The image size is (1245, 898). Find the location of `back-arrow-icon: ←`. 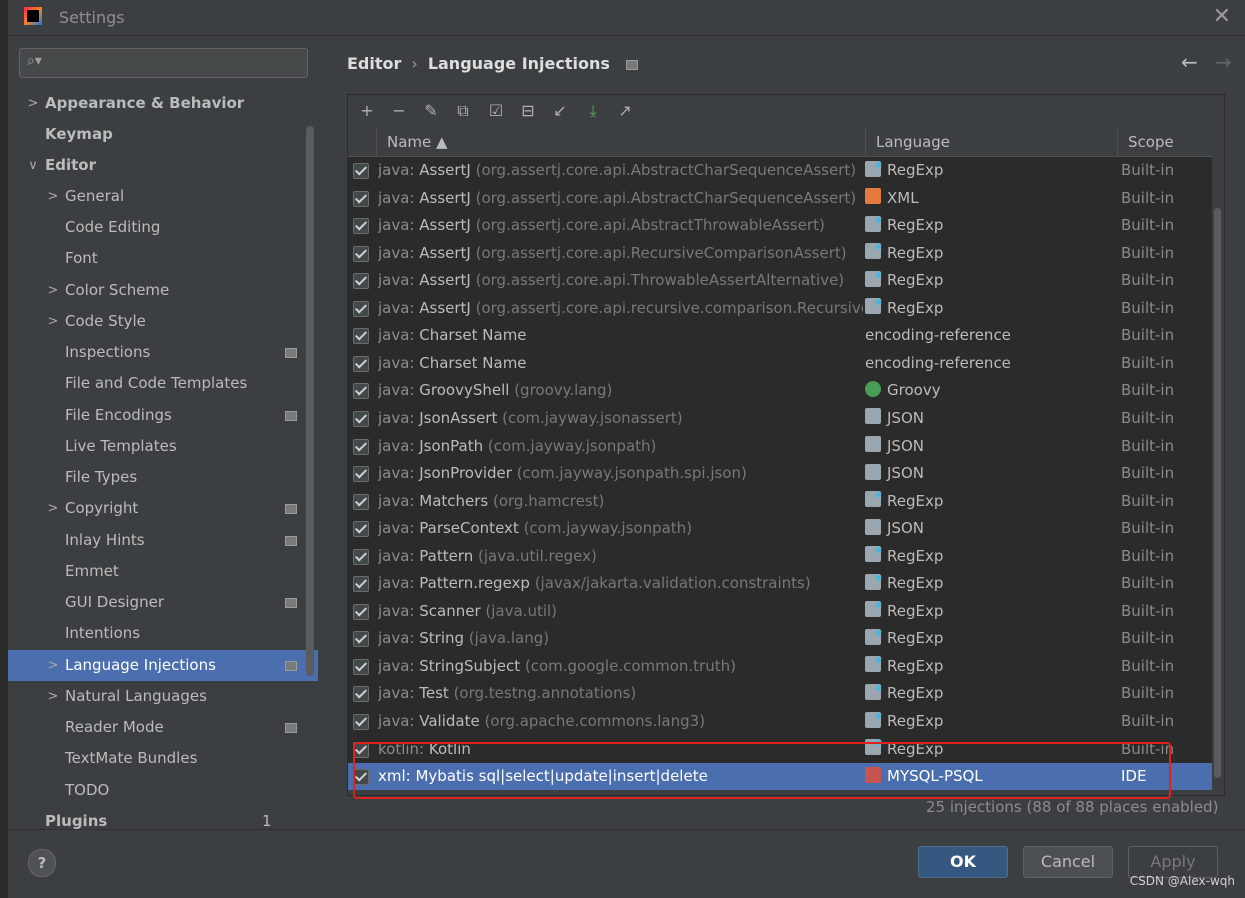

back-arrow-icon: ← is located at coordinates (1189, 62).